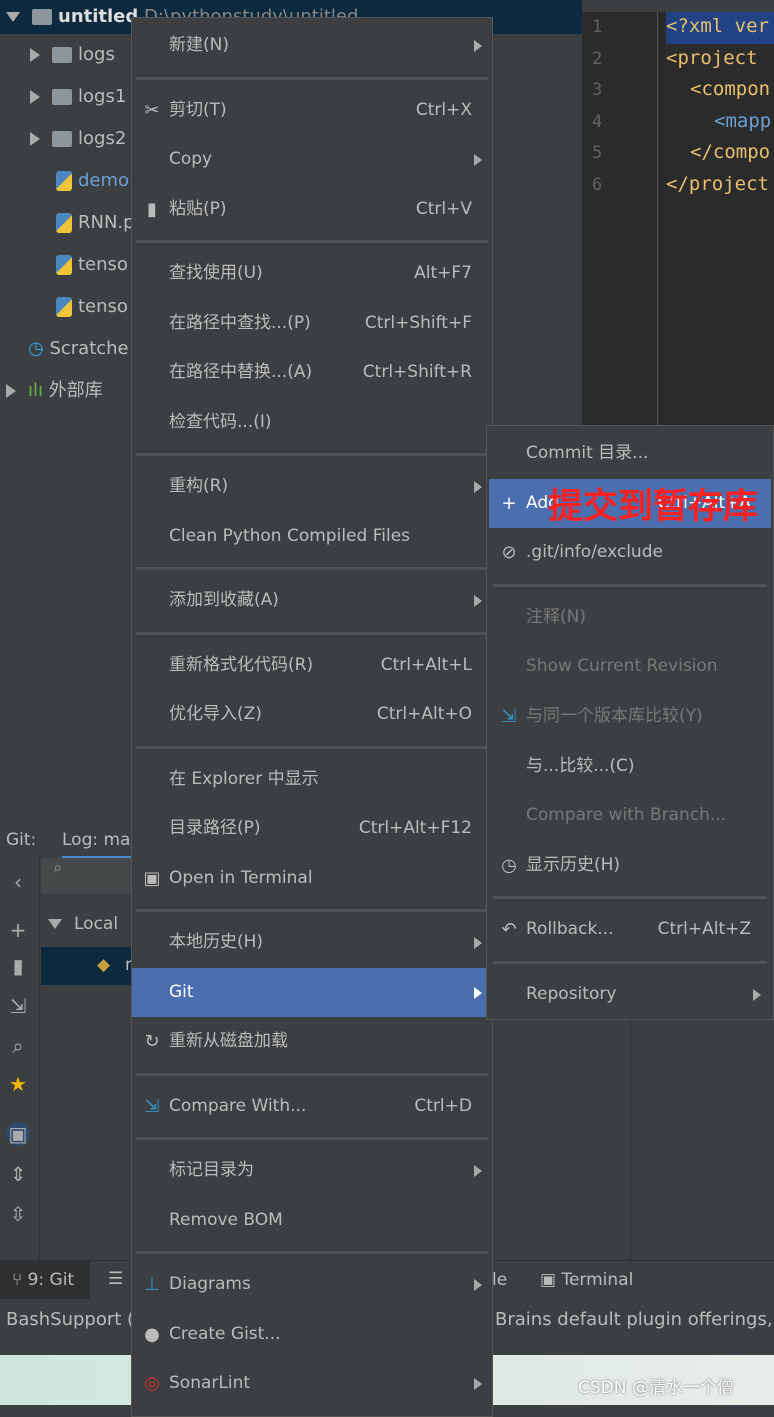 Image resolution: width=774 pixels, height=1417 pixels. I want to click on shortcut: Ctrl+Shift+R, so click(417, 372).